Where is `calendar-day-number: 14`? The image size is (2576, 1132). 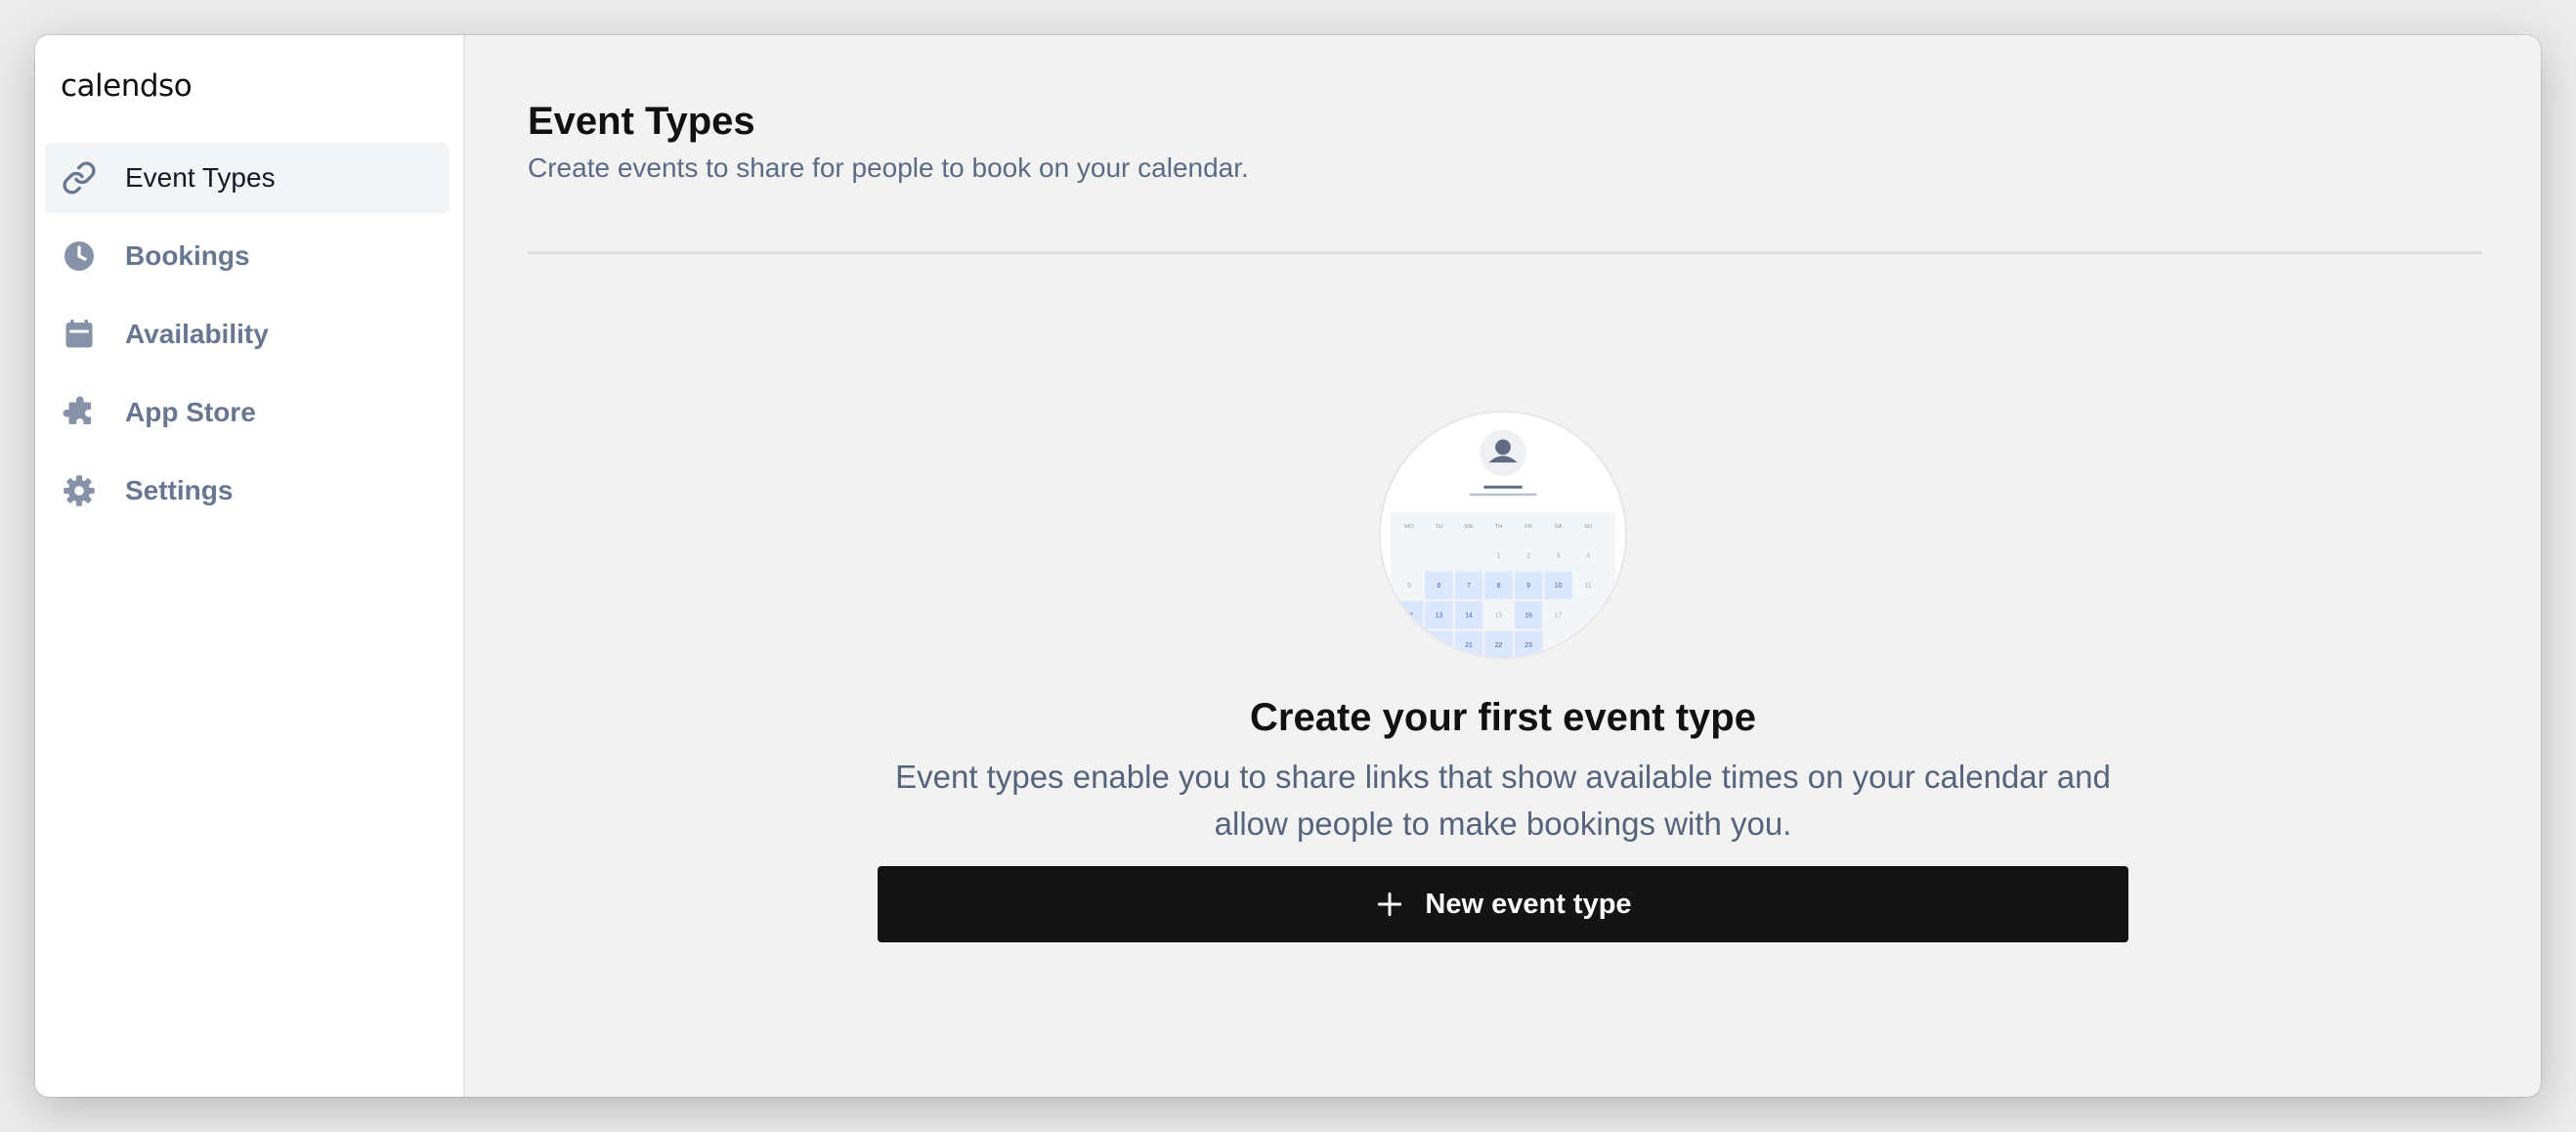
calendar-day-number: 14 is located at coordinates (1469, 616).